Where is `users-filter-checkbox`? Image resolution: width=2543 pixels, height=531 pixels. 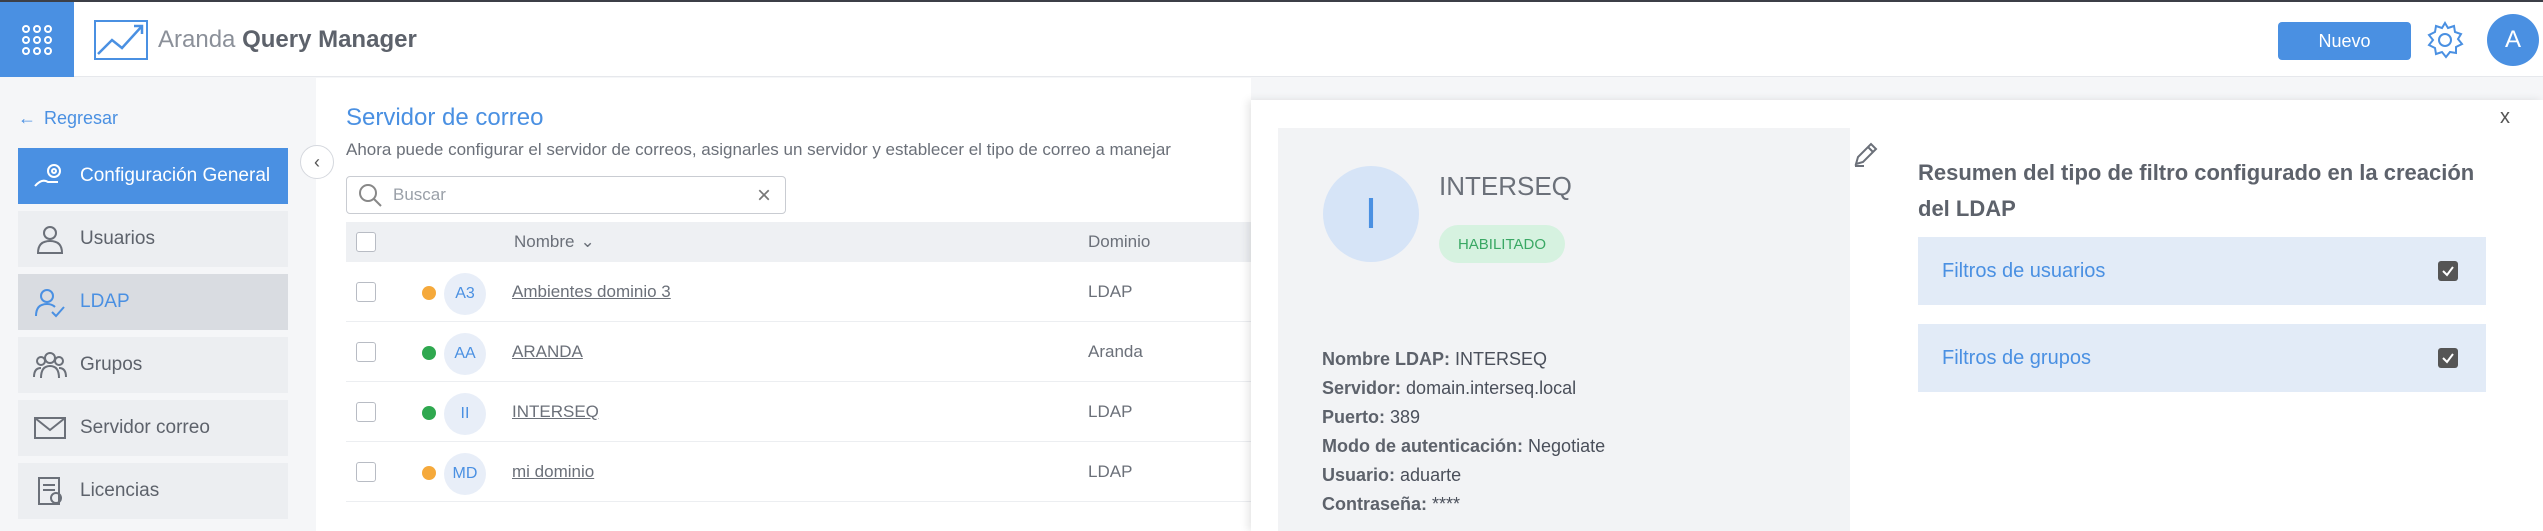
users-filter-checkbox is located at coordinates (2448, 271).